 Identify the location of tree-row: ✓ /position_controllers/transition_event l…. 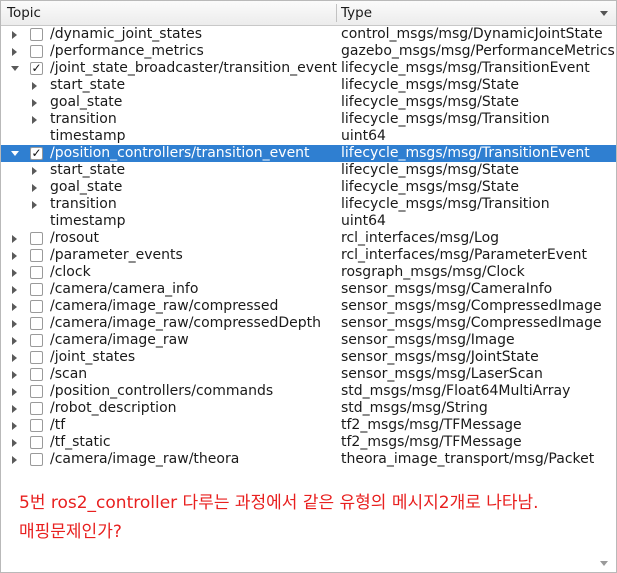
(308, 153).